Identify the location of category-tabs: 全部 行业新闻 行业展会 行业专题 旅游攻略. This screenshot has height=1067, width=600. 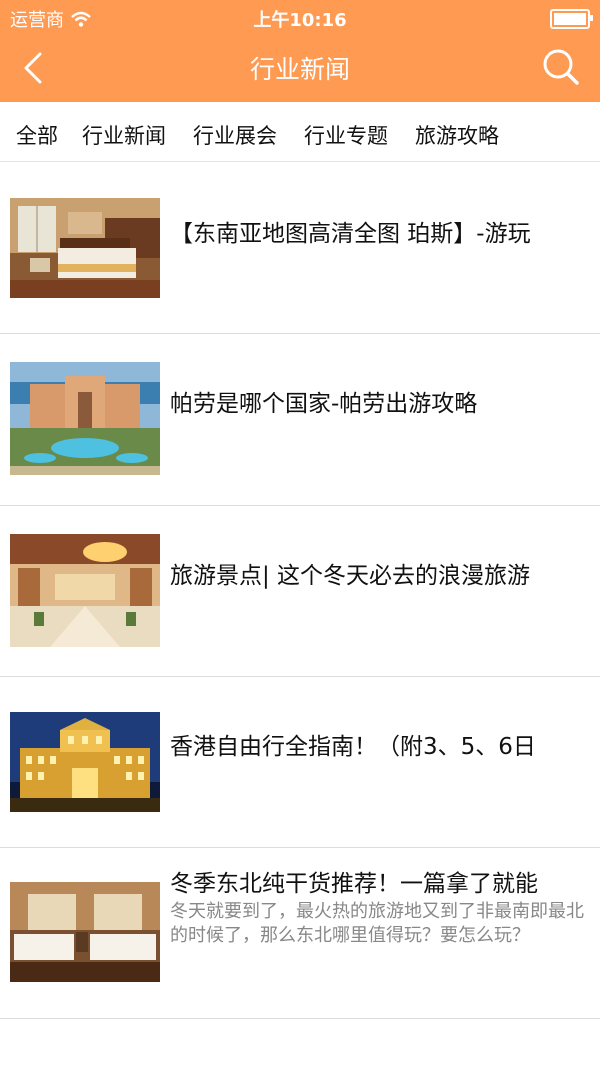
(300, 132).